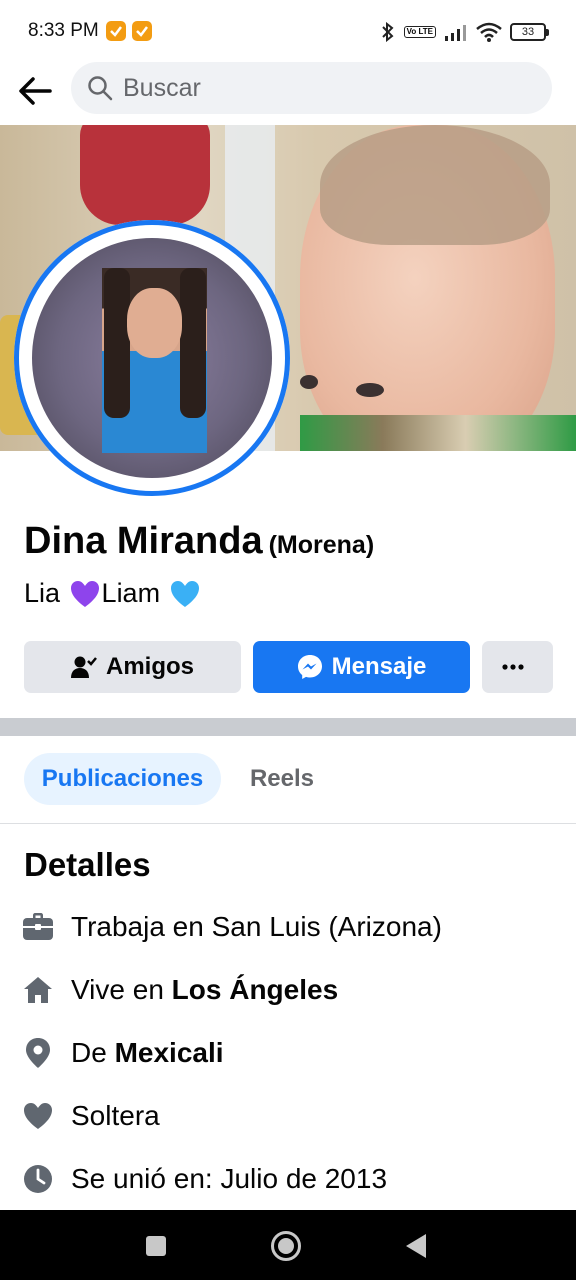  Describe the element at coordinates (149, 666) in the screenshot. I see `friends-label: Amigos` at that location.